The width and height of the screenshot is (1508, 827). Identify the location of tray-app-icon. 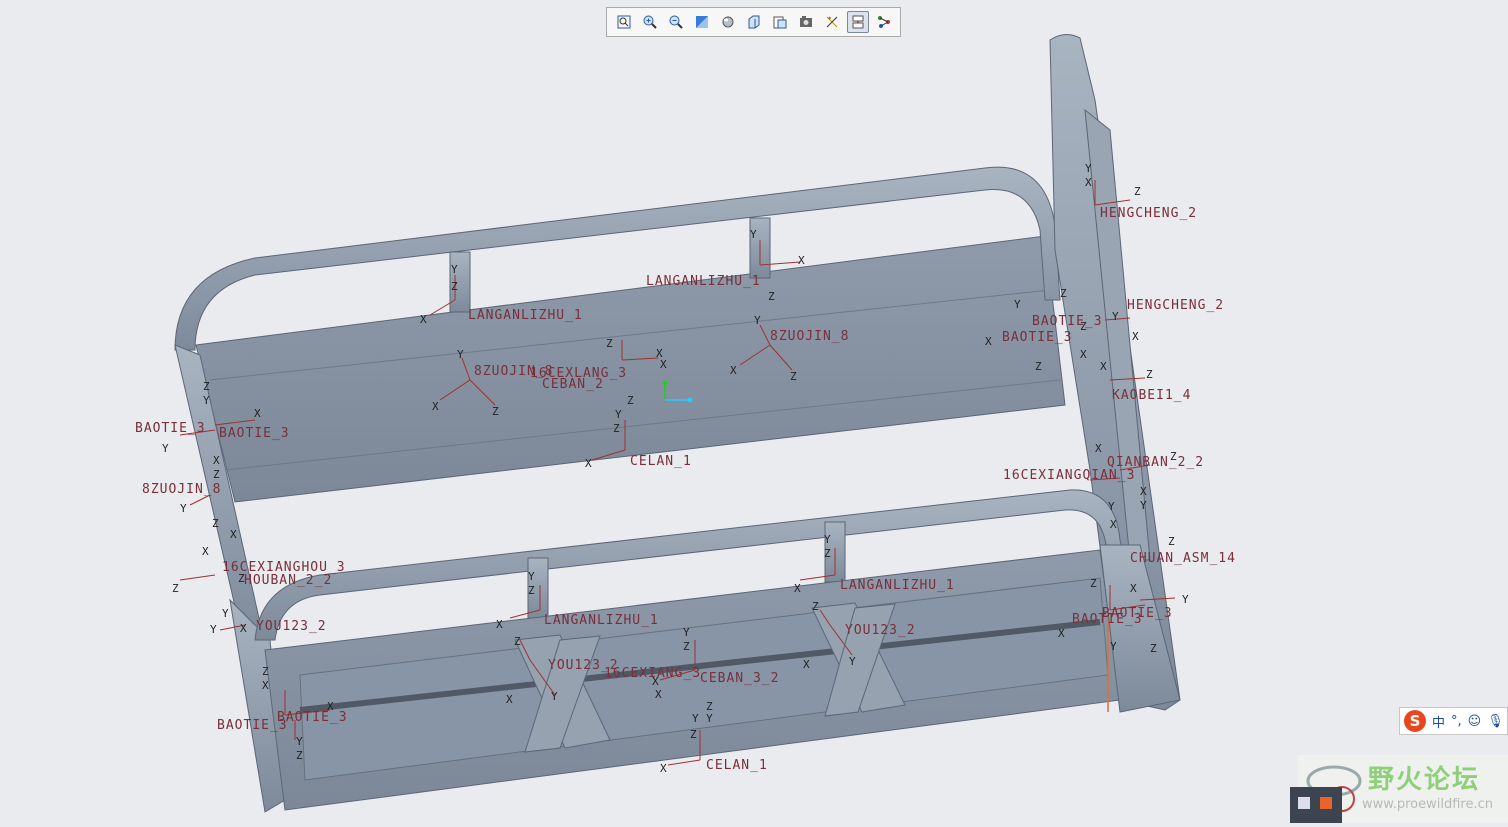
(1316, 805).